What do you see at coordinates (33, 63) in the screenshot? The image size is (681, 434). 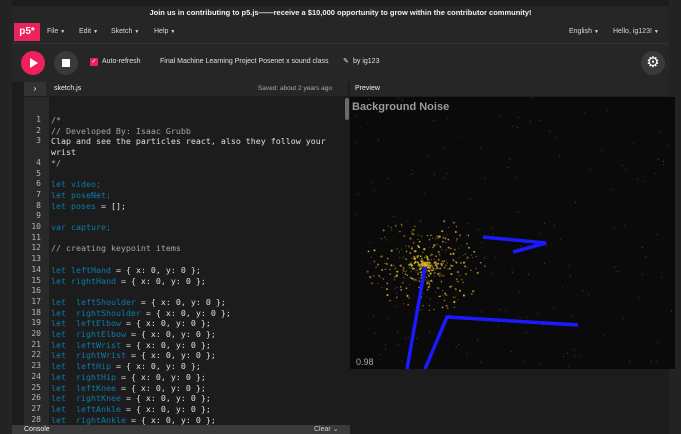 I see `play-button` at bounding box center [33, 63].